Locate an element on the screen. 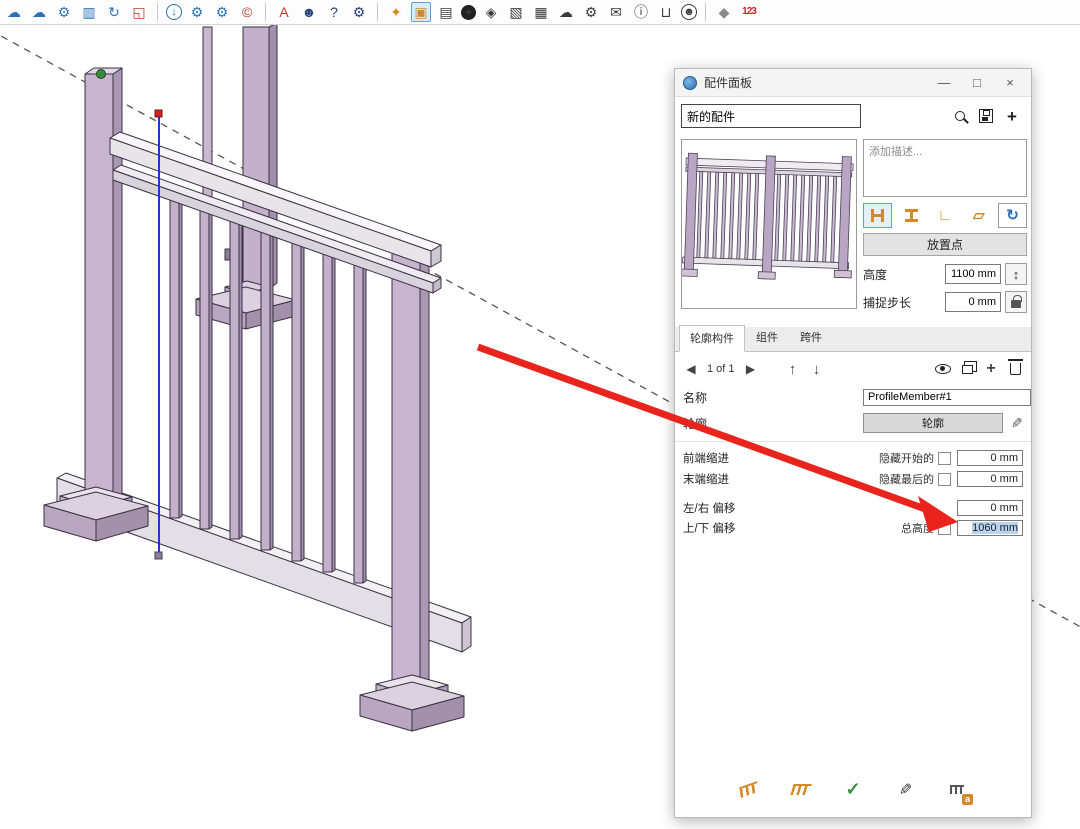  end-indent-label: 末端缩进 is located at coordinates (706, 480).